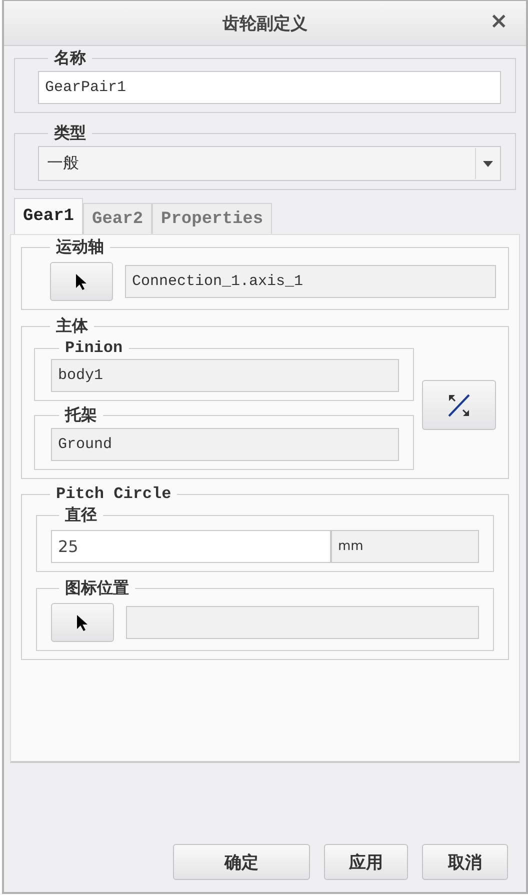  What do you see at coordinates (72, 326) in the screenshot?
I see `group-label: 主体` at bounding box center [72, 326].